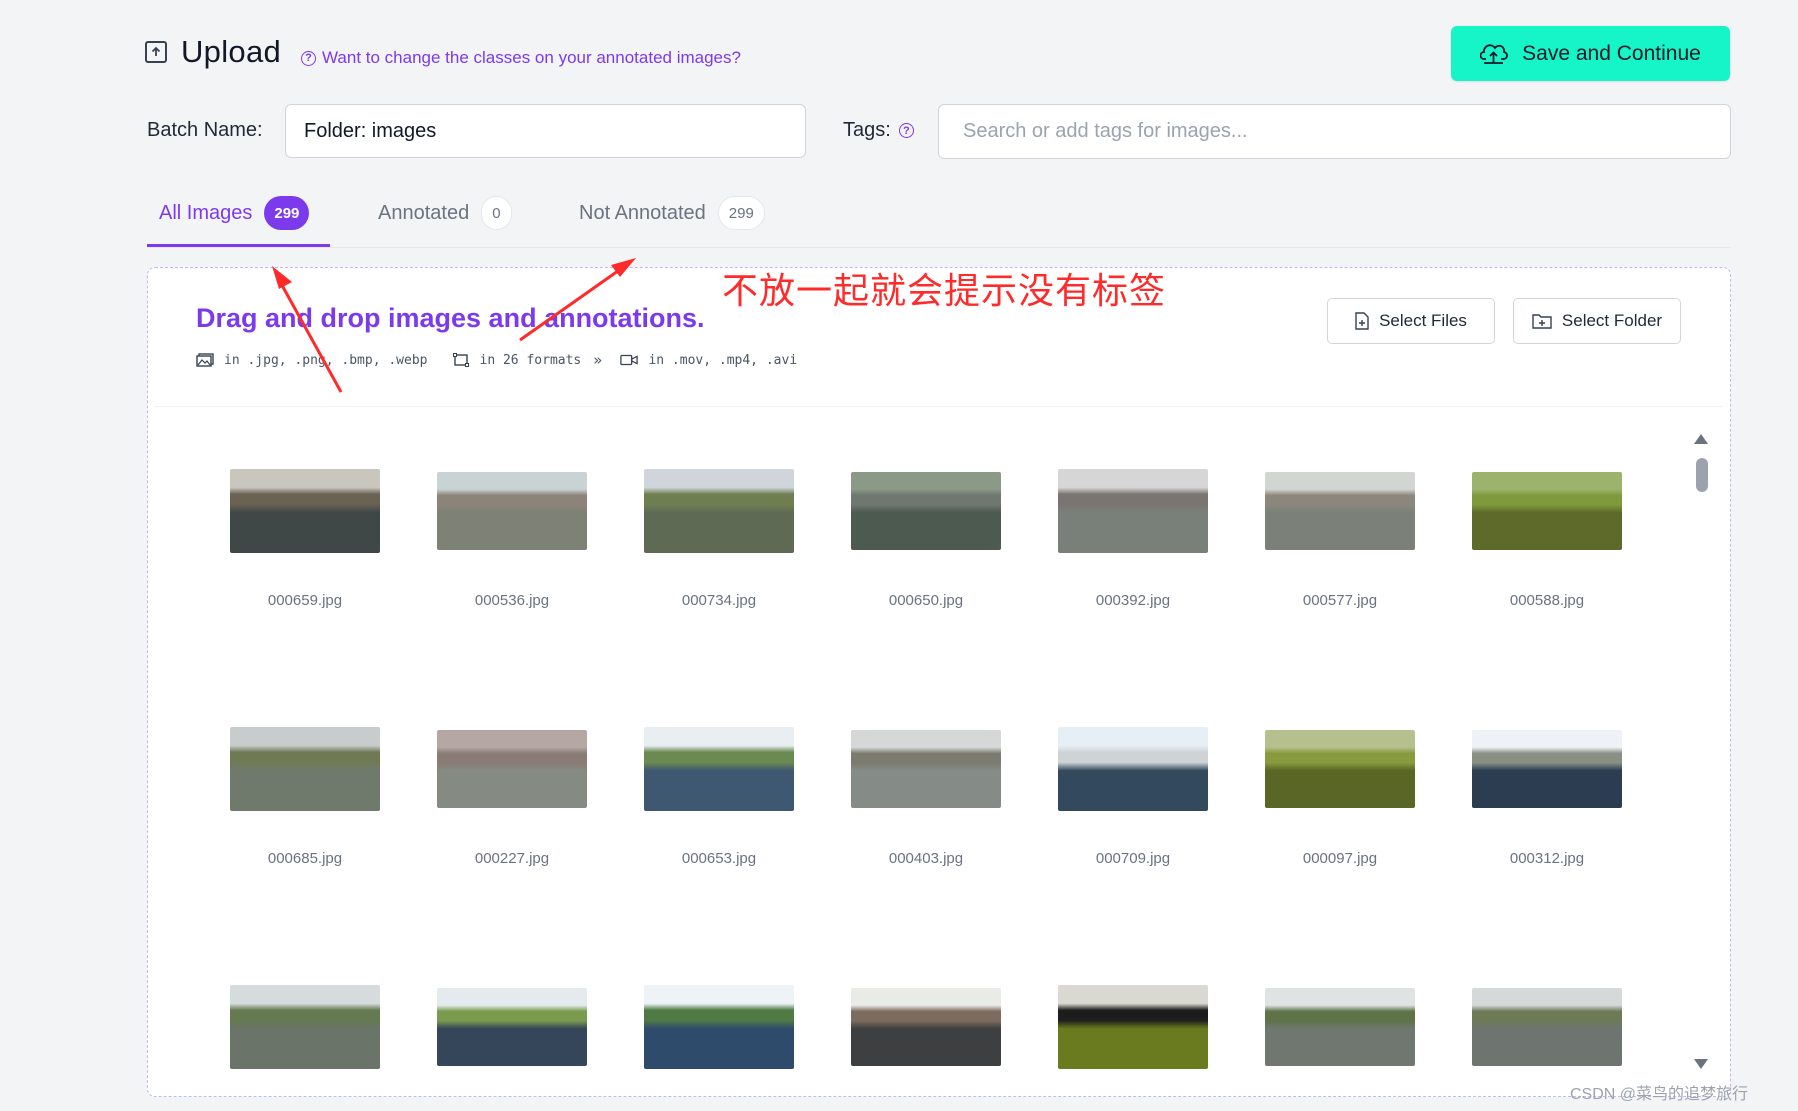 This screenshot has height=1111, width=1798. I want to click on annotation-note: 不放一起就会提示没有标签, so click(944, 291).